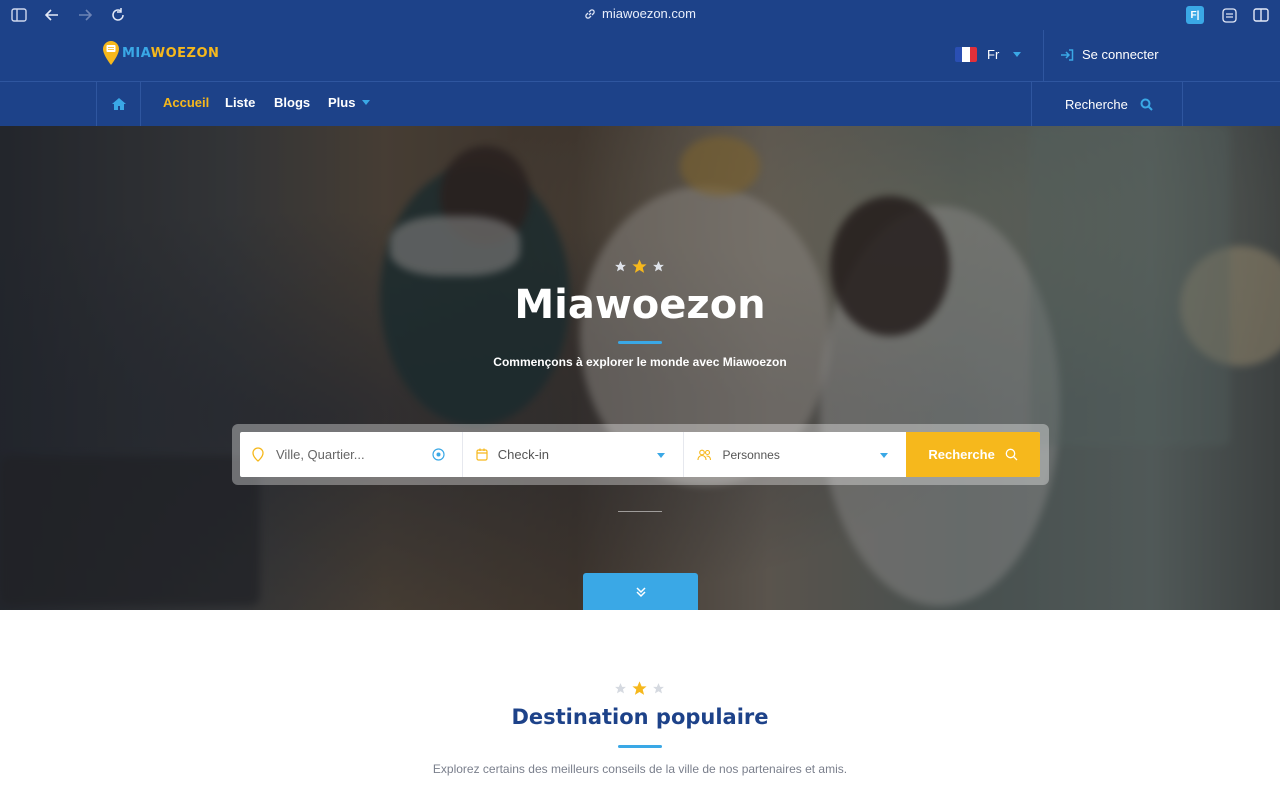 Image resolution: width=1280 pixels, height=800 pixels. What do you see at coordinates (640, 104) in the screenshot?
I see `main-nav: Accueil Liste Blogs Plus Recherche` at bounding box center [640, 104].